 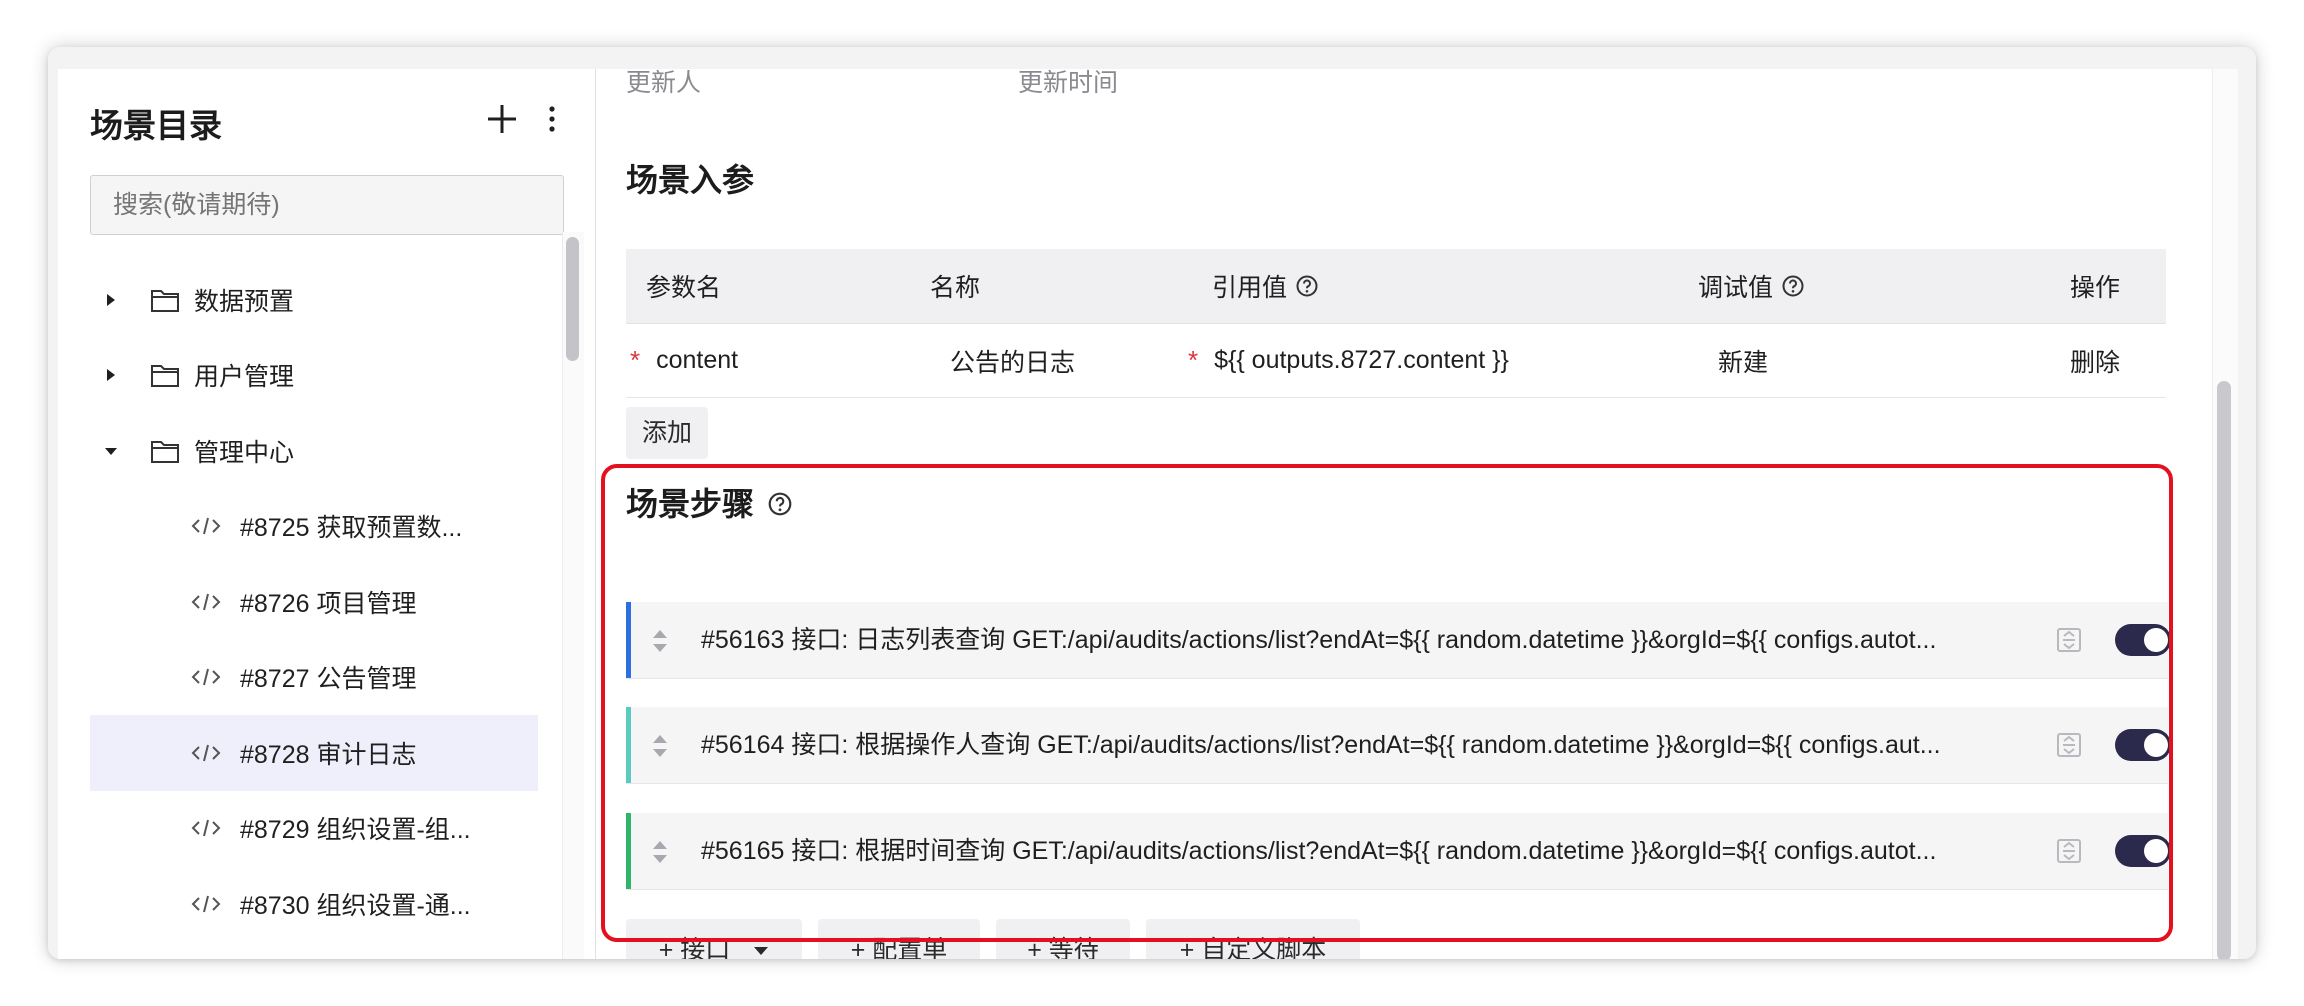 What do you see at coordinates (552, 119) in the screenshot?
I see `more-vertical-icon` at bounding box center [552, 119].